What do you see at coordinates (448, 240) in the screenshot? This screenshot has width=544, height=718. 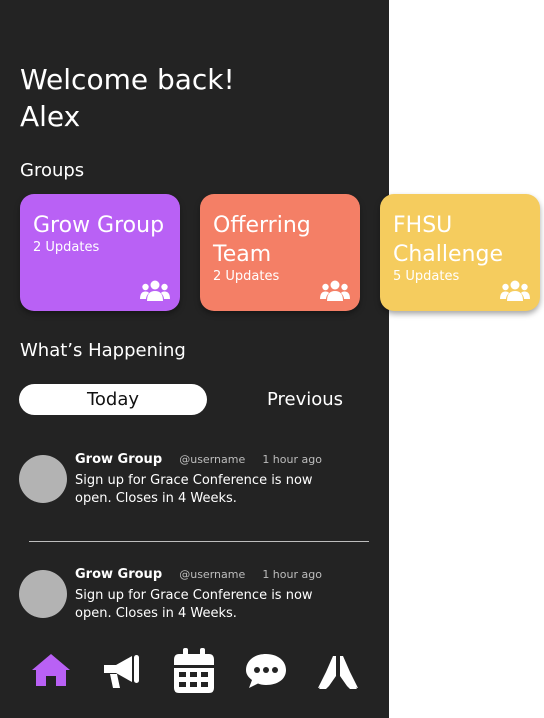 I see `group-name: FHSU Challenge` at bounding box center [448, 240].